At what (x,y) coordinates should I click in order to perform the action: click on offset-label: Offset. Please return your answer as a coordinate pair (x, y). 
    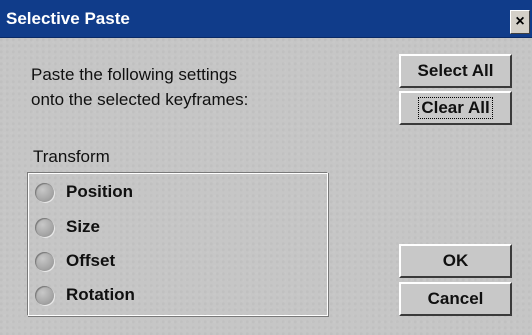
    Looking at the image, I should click on (91, 260).